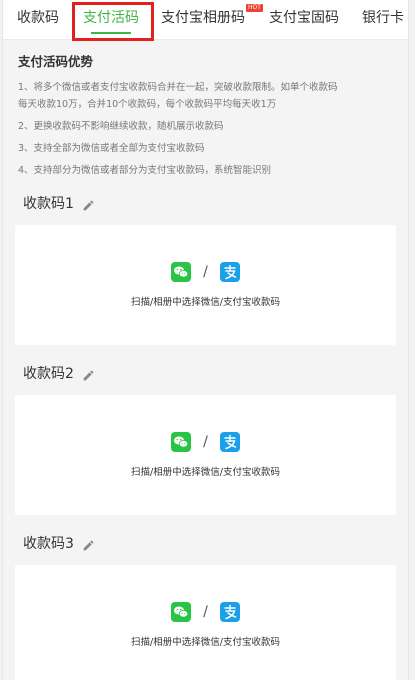  I want to click on section-header: 收款码2, so click(205, 373).